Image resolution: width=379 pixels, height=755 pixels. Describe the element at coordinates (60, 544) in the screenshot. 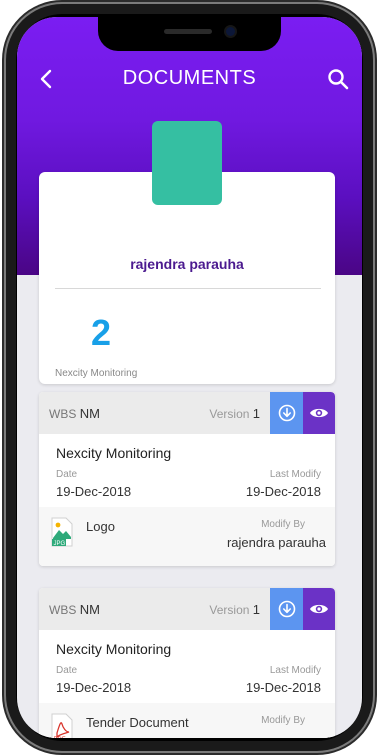

I see `file-type-label: JPG` at that location.